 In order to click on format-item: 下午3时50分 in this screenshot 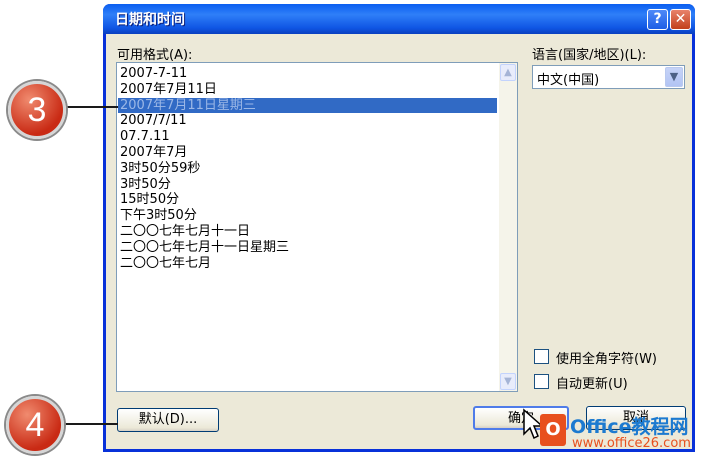, I will do `click(307, 216)`.